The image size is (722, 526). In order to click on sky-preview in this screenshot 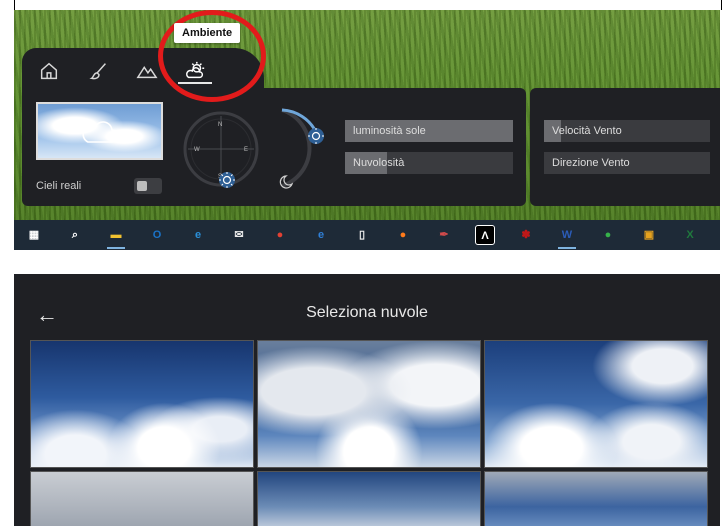, I will do `click(99, 131)`.